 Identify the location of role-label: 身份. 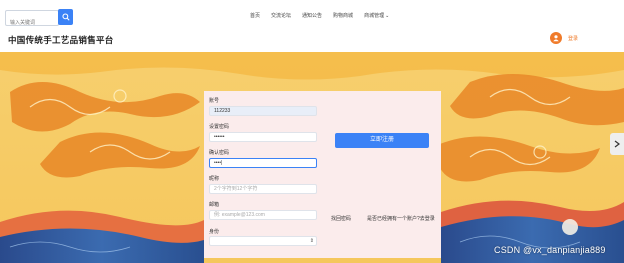
(214, 232).